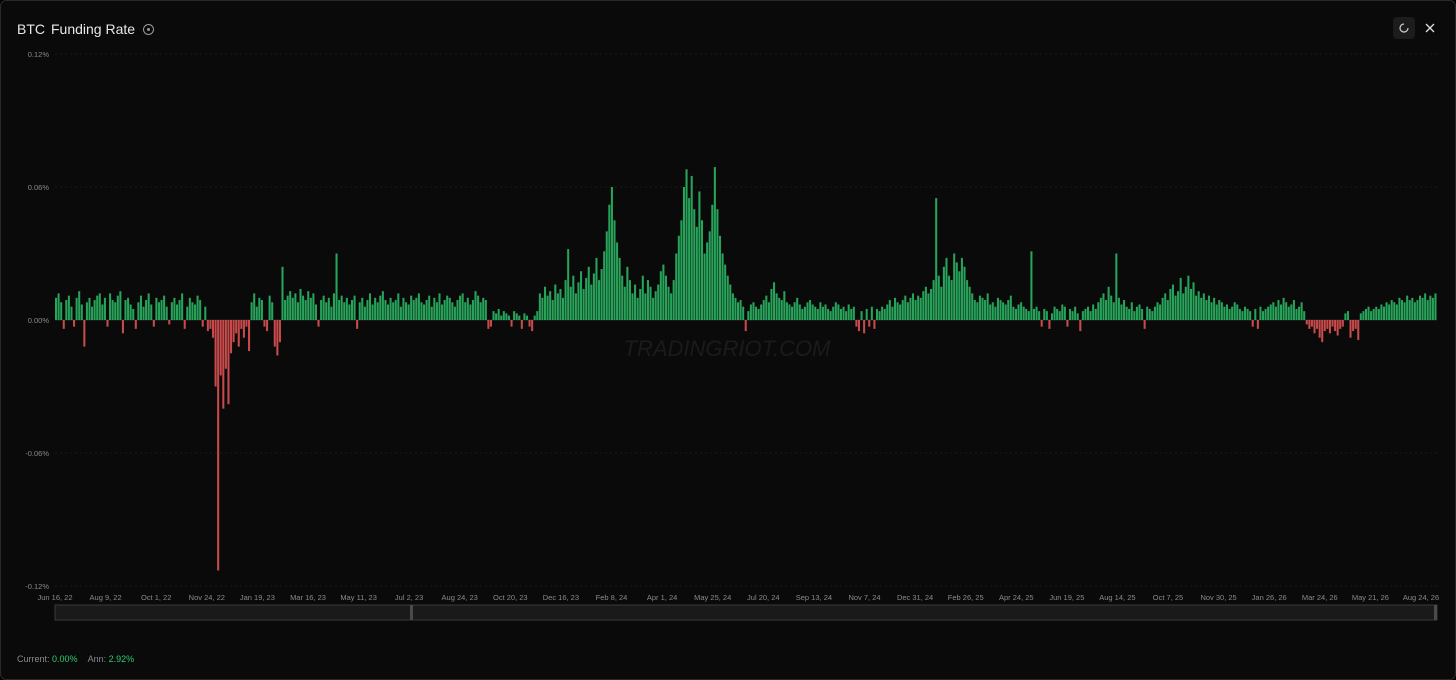  I want to click on x-tick-label: Sep 13, 24, so click(814, 597).